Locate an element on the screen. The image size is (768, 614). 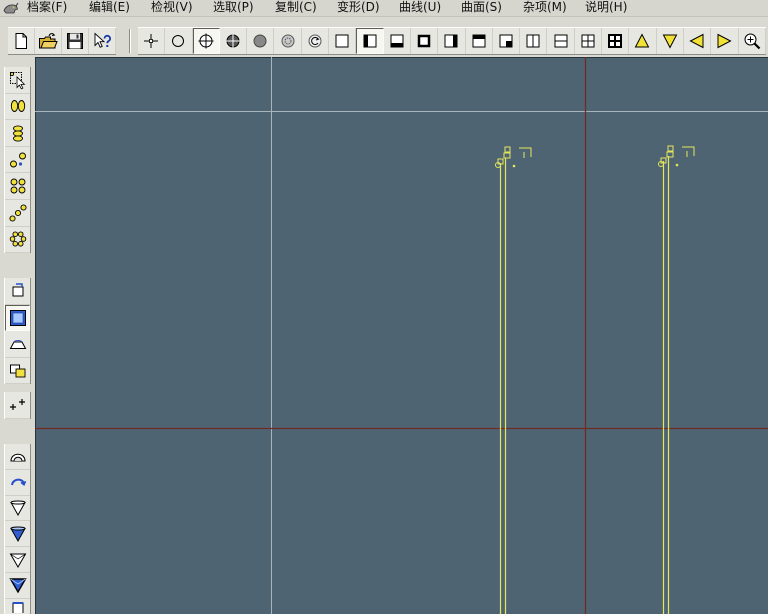
triangle-left-button is located at coordinates (698, 41).